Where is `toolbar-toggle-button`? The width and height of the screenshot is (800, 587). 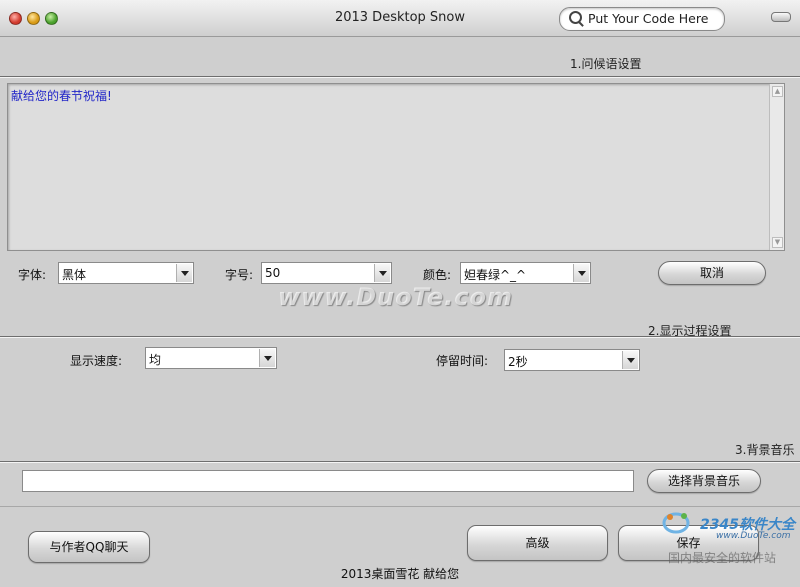
toolbar-toggle-button is located at coordinates (781, 17).